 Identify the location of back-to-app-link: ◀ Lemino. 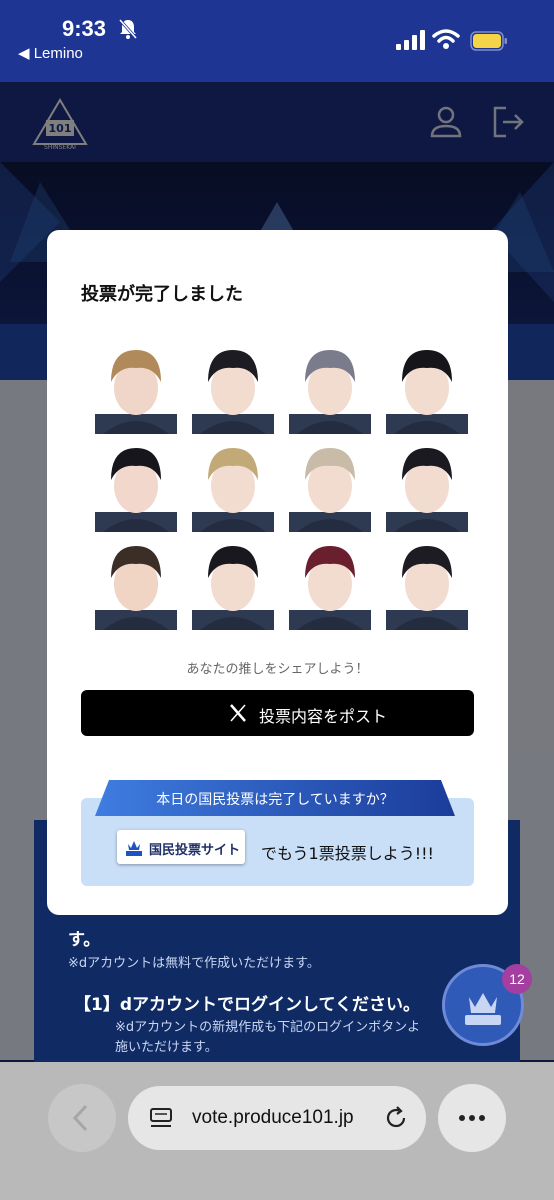
(50, 53).